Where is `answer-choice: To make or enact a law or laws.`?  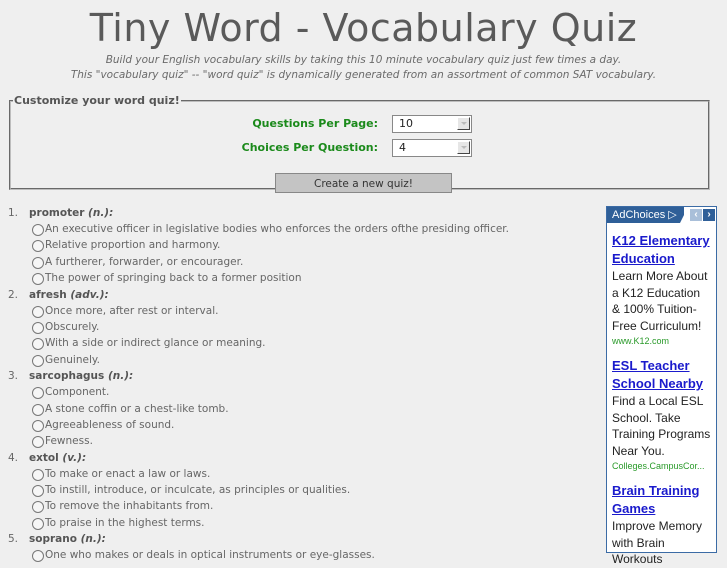 answer-choice: To make or enact a law or laws. is located at coordinates (295, 474).